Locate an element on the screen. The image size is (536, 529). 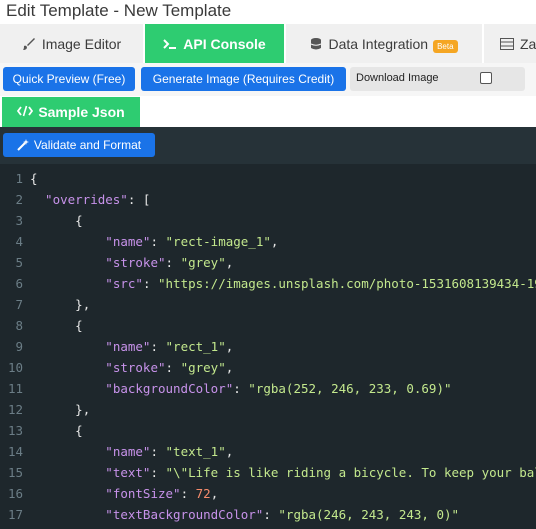
json-punctuation: }, is located at coordinates (83, 409).